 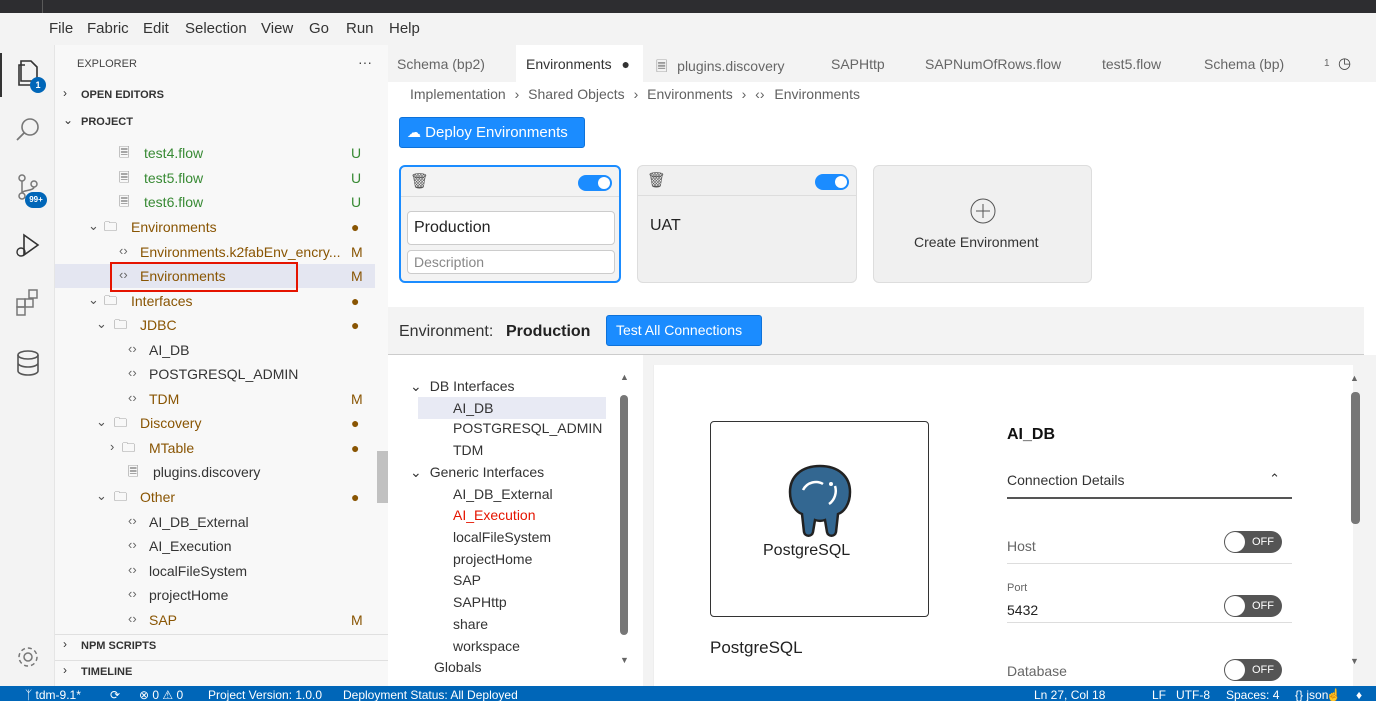 I want to click on branch-status: ᛉ tdm-9.1*, so click(x=53, y=693).